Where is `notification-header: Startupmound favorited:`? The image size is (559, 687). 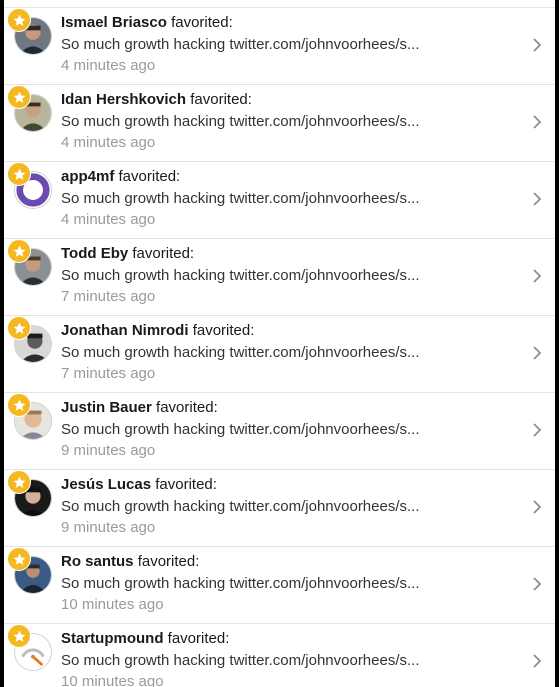
notification-header: Startupmound favorited: is located at coordinates (145, 639).